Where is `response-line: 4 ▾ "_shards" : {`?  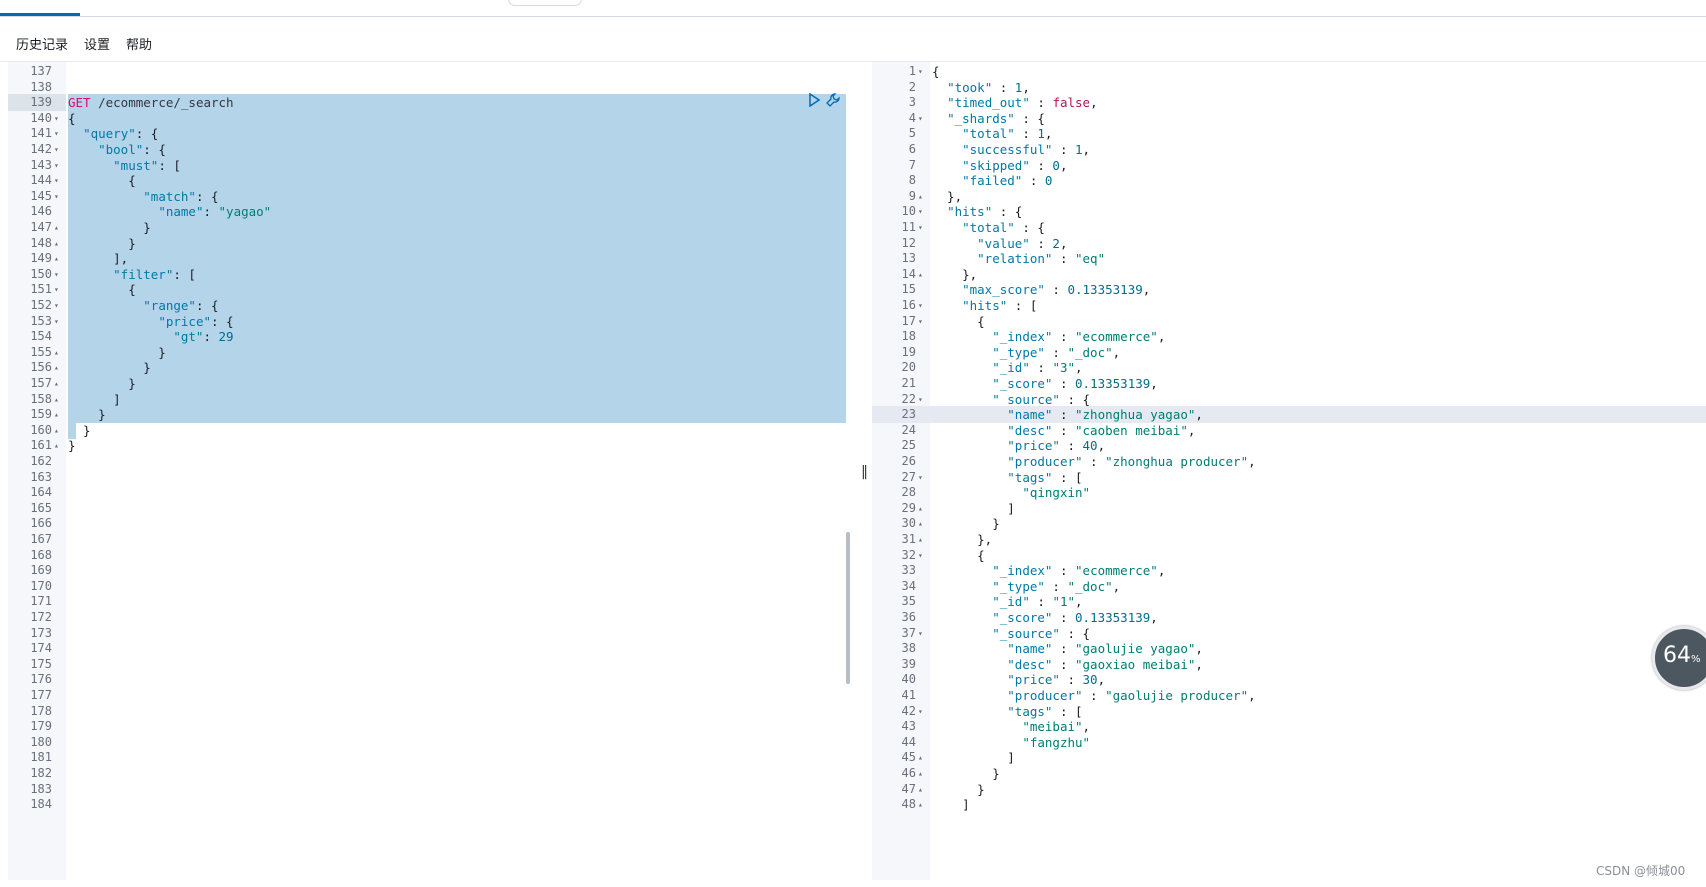 response-line: 4 ▾ "_shards" : { is located at coordinates (1289, 118).